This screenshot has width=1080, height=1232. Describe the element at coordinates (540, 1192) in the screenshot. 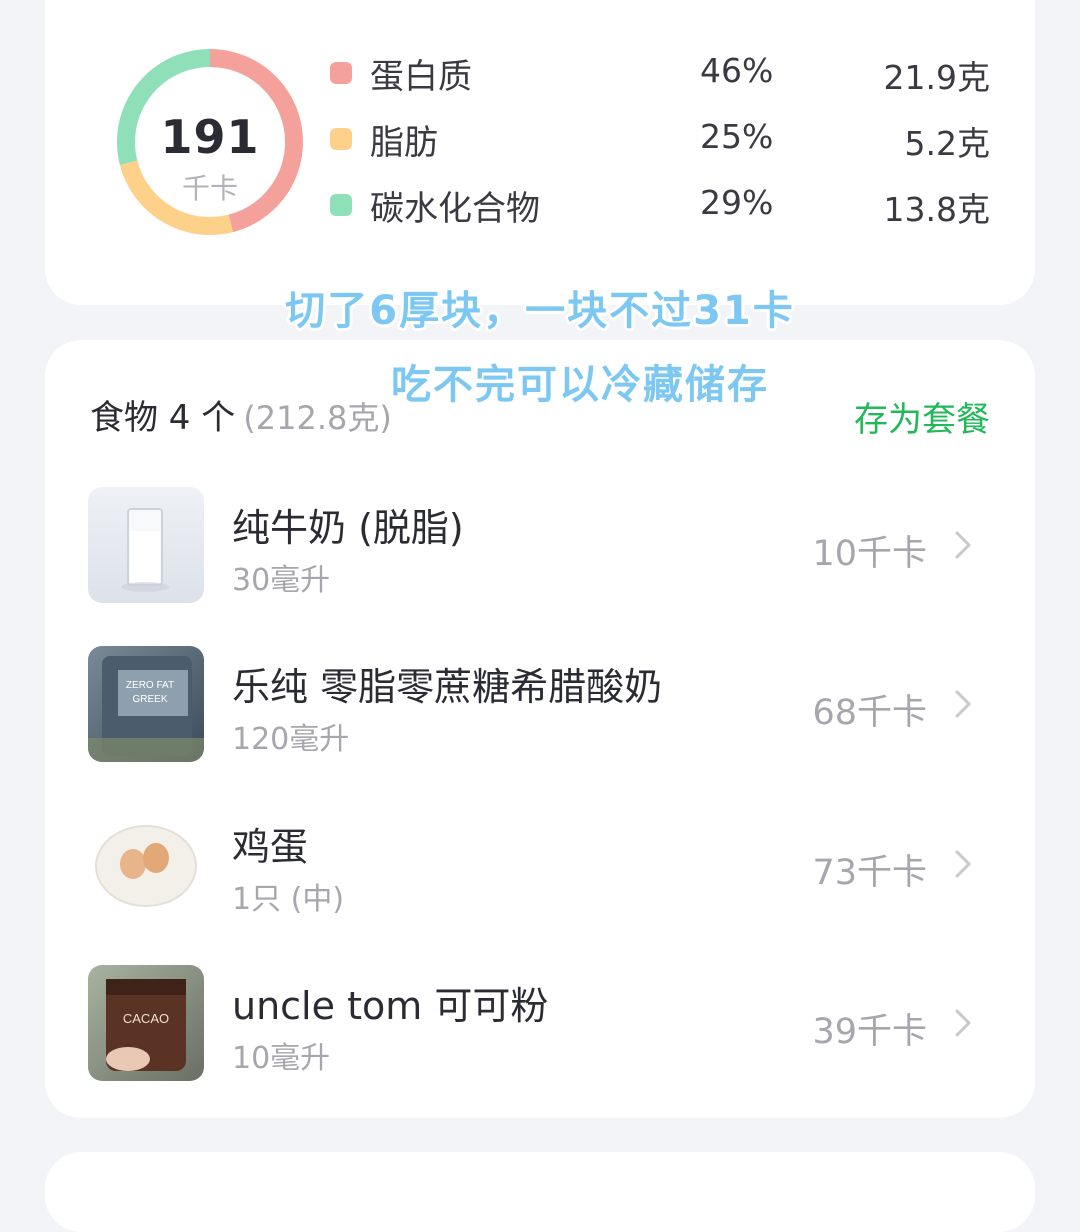

I see `next-card` at that location.